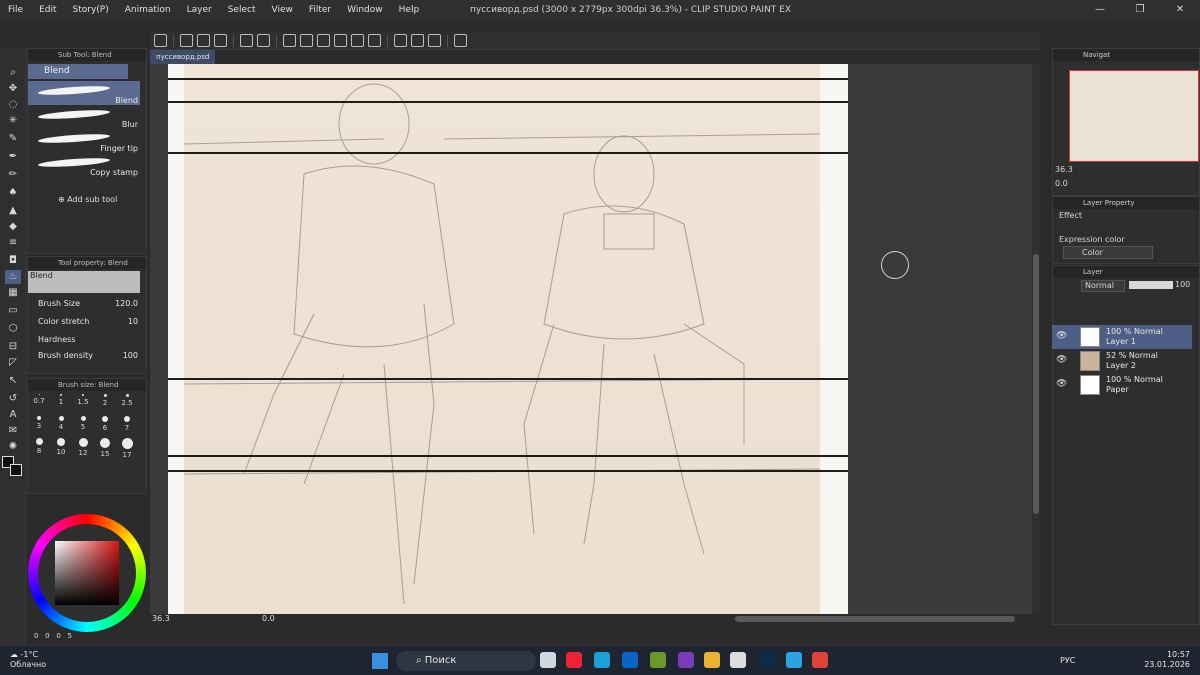  What do you see at coordinates (246, 40) in the screenshot?
I see `undo-icon` at bounding box center [246, 40].